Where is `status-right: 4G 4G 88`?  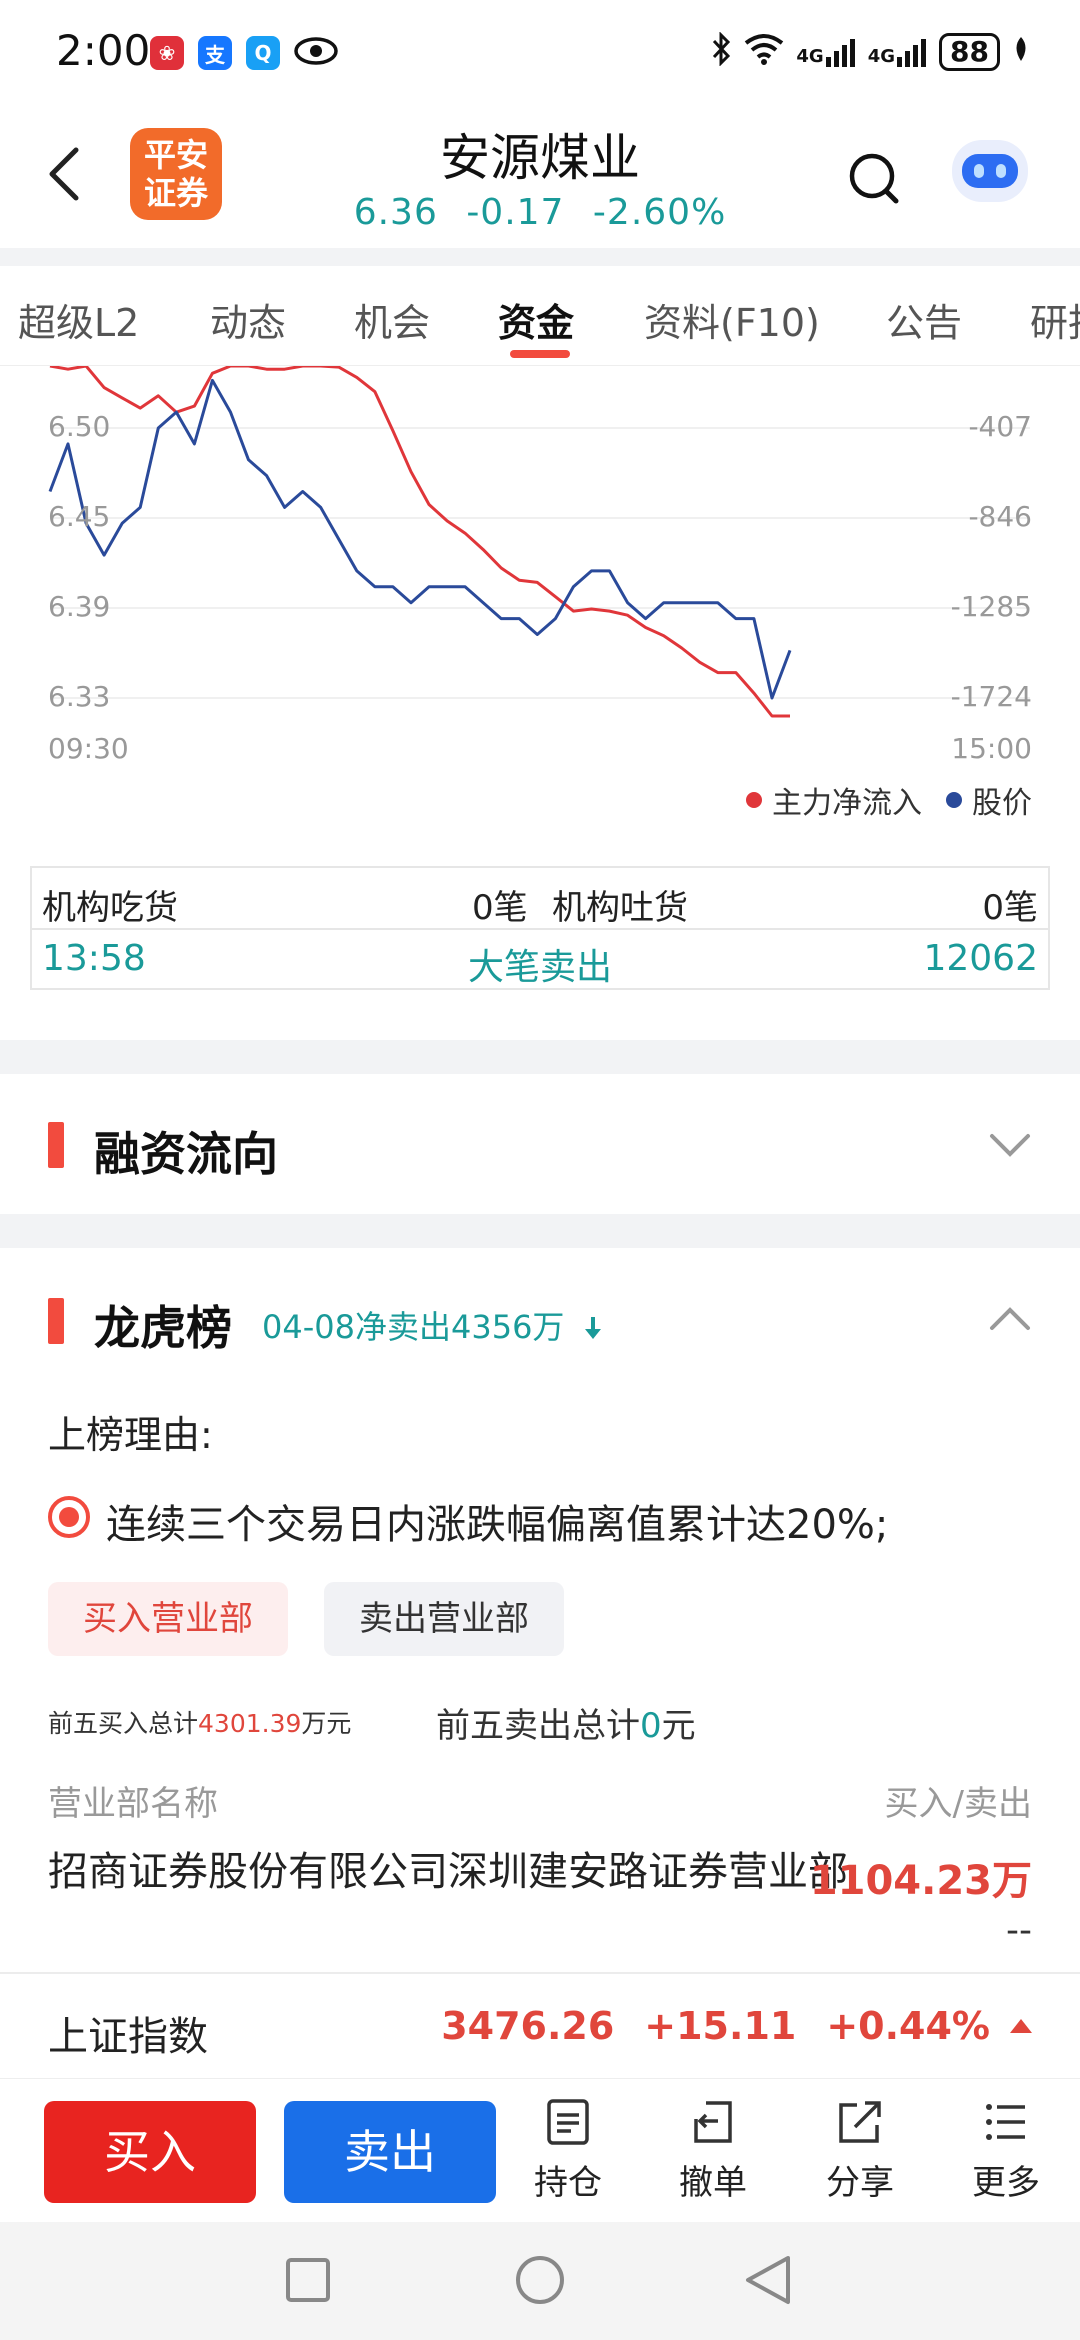 status-right: 4G 4G 88 is located at coordinates (870, 51).